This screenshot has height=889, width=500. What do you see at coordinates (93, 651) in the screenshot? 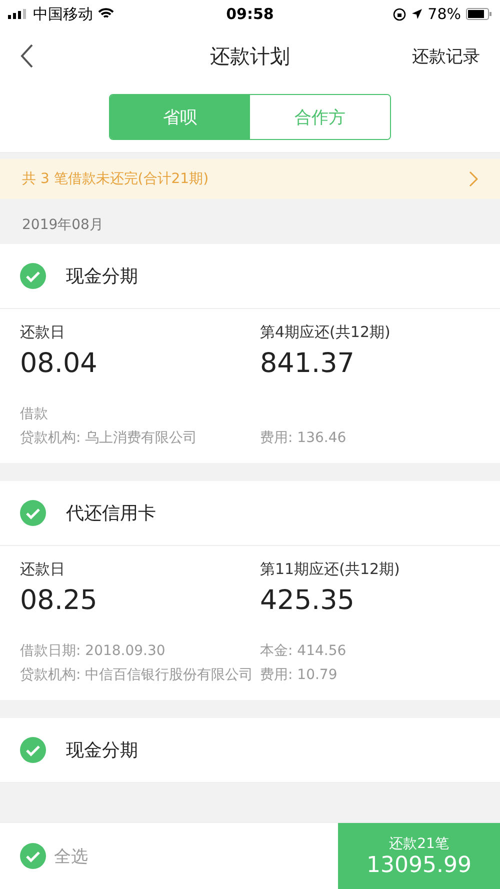
I see `detail-text: 借款日期: 2018.09.30` at bounding box center [93, 651].